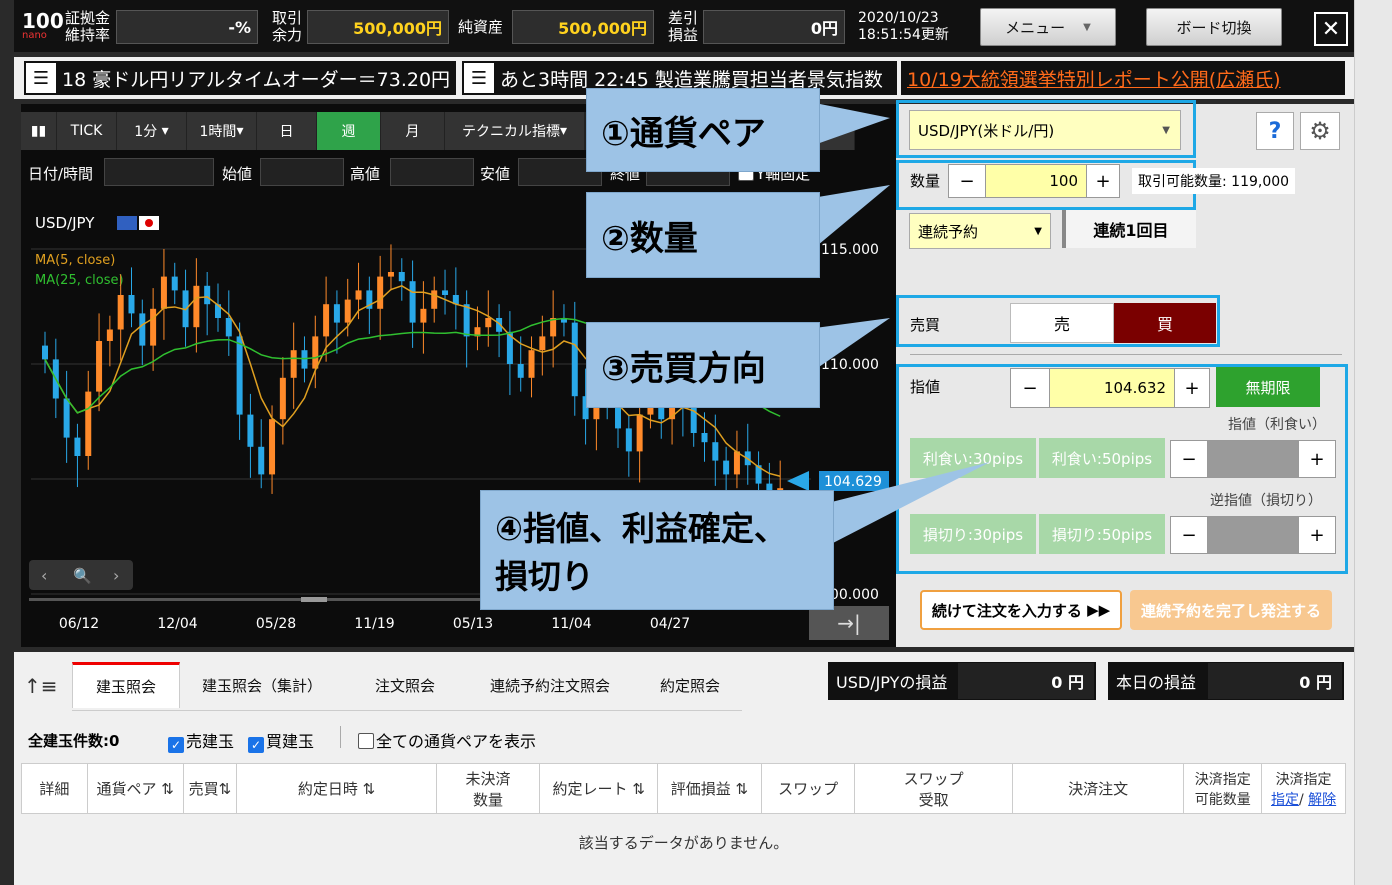  What do you see at coordinates (447, 740) in the screenshot?
I see `show-all-pairs-checkbox: 全ての通貨ペアを表示` at bounding box center [447, 740].